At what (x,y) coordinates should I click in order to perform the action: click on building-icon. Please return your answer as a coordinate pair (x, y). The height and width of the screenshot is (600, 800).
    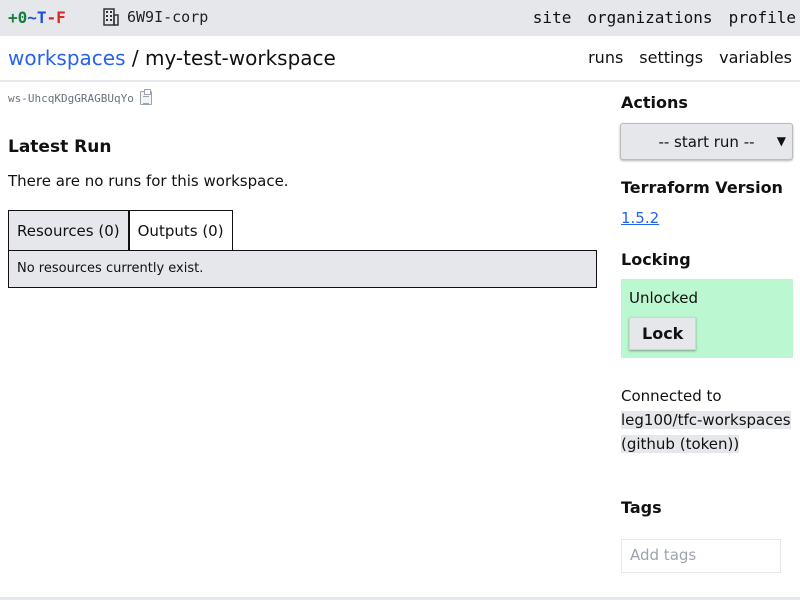
    Looking at the image, I should click on (111, 17).